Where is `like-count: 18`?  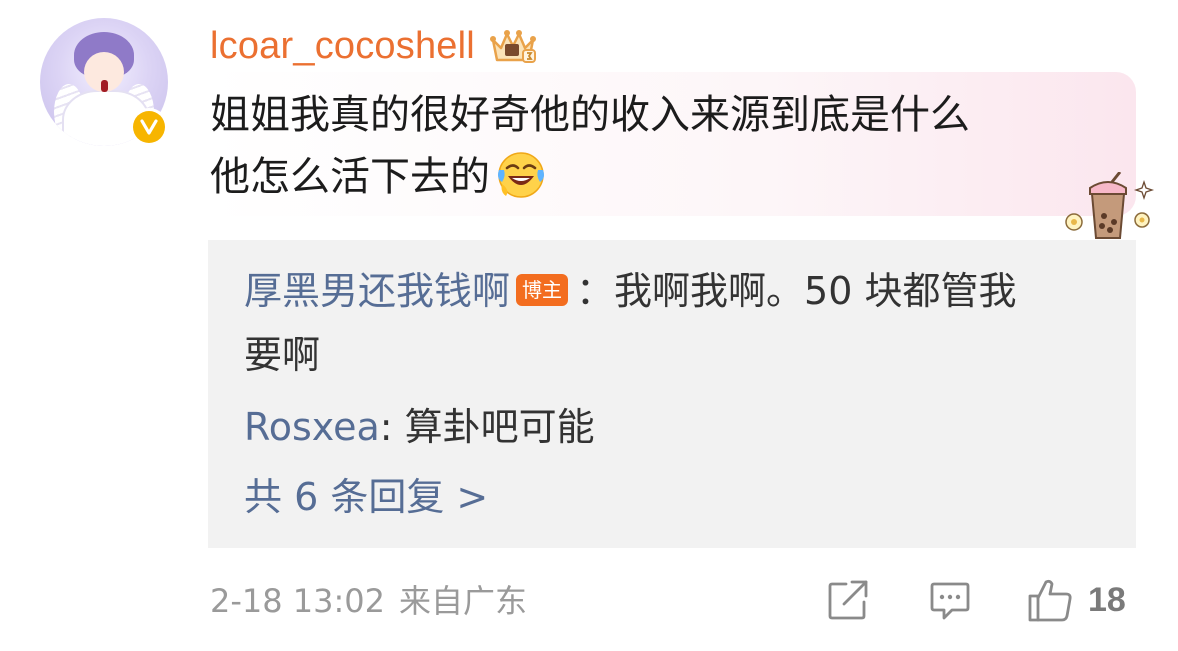
like-count: 18 is located at coordinates (1107, 599).